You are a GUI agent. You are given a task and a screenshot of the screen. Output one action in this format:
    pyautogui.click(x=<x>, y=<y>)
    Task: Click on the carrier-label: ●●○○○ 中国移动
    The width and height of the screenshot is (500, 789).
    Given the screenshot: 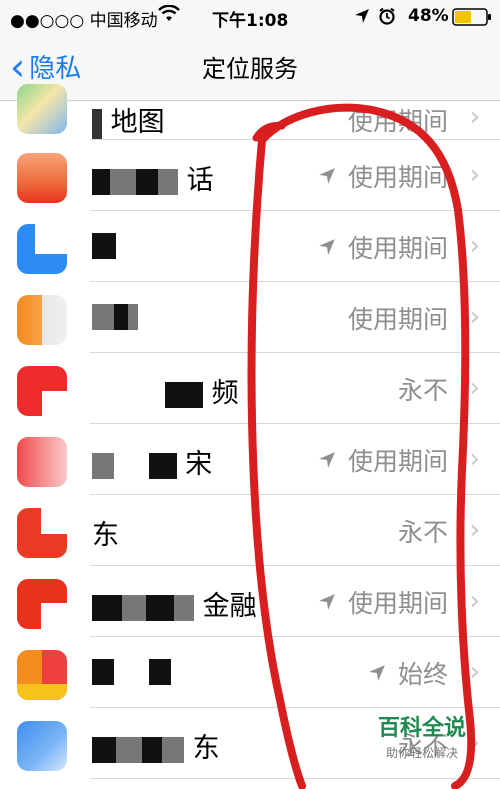 What is the action you would take?
    pyautogui.click(x=84, y=21)
    